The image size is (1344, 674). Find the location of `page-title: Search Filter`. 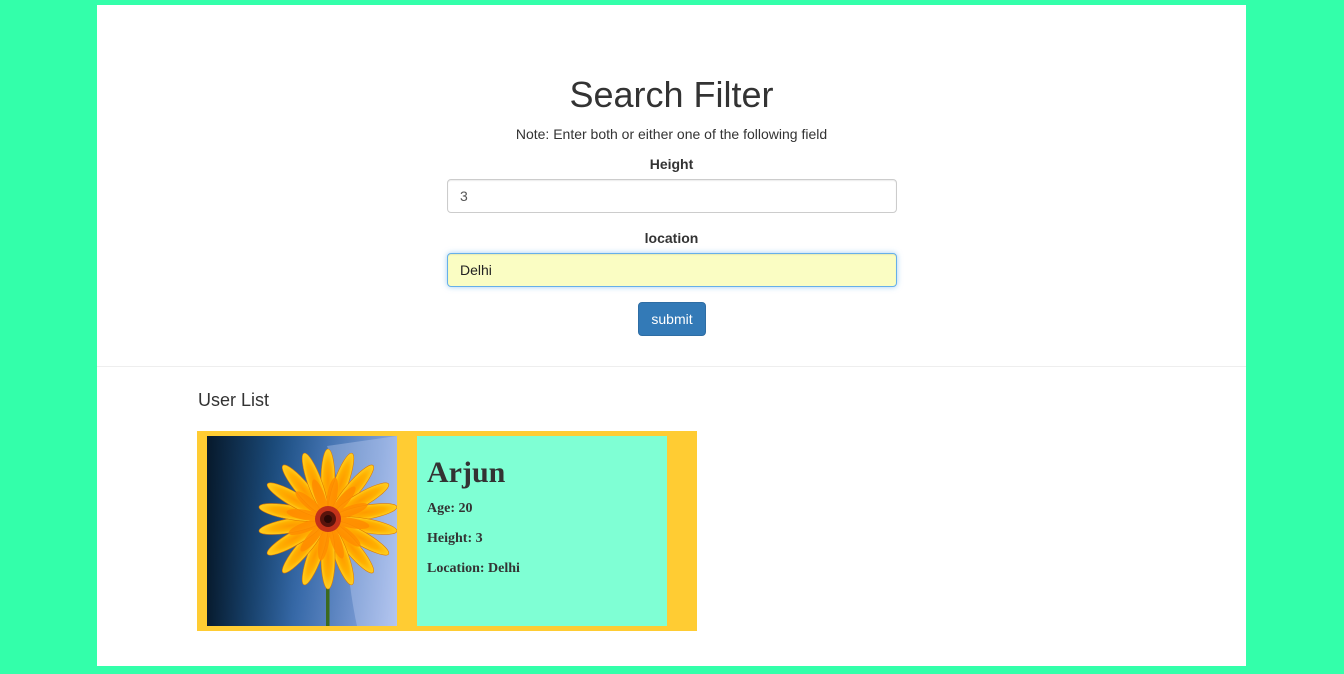

page-title: Search Filter is located at coordinates (671, 94).